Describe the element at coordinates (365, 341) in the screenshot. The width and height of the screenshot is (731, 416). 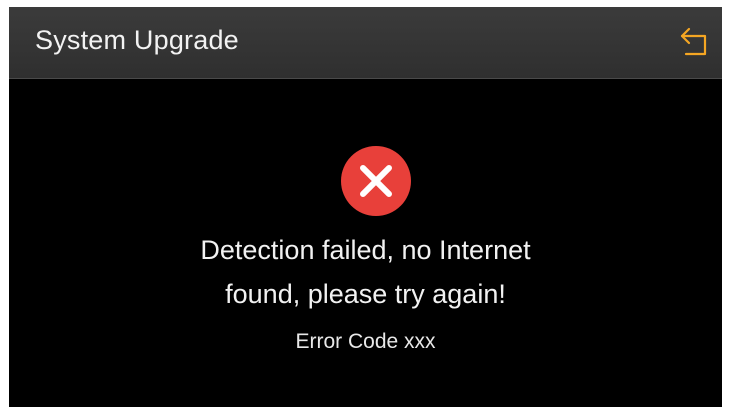
I see `error-code: Error Code xxx` at that location.